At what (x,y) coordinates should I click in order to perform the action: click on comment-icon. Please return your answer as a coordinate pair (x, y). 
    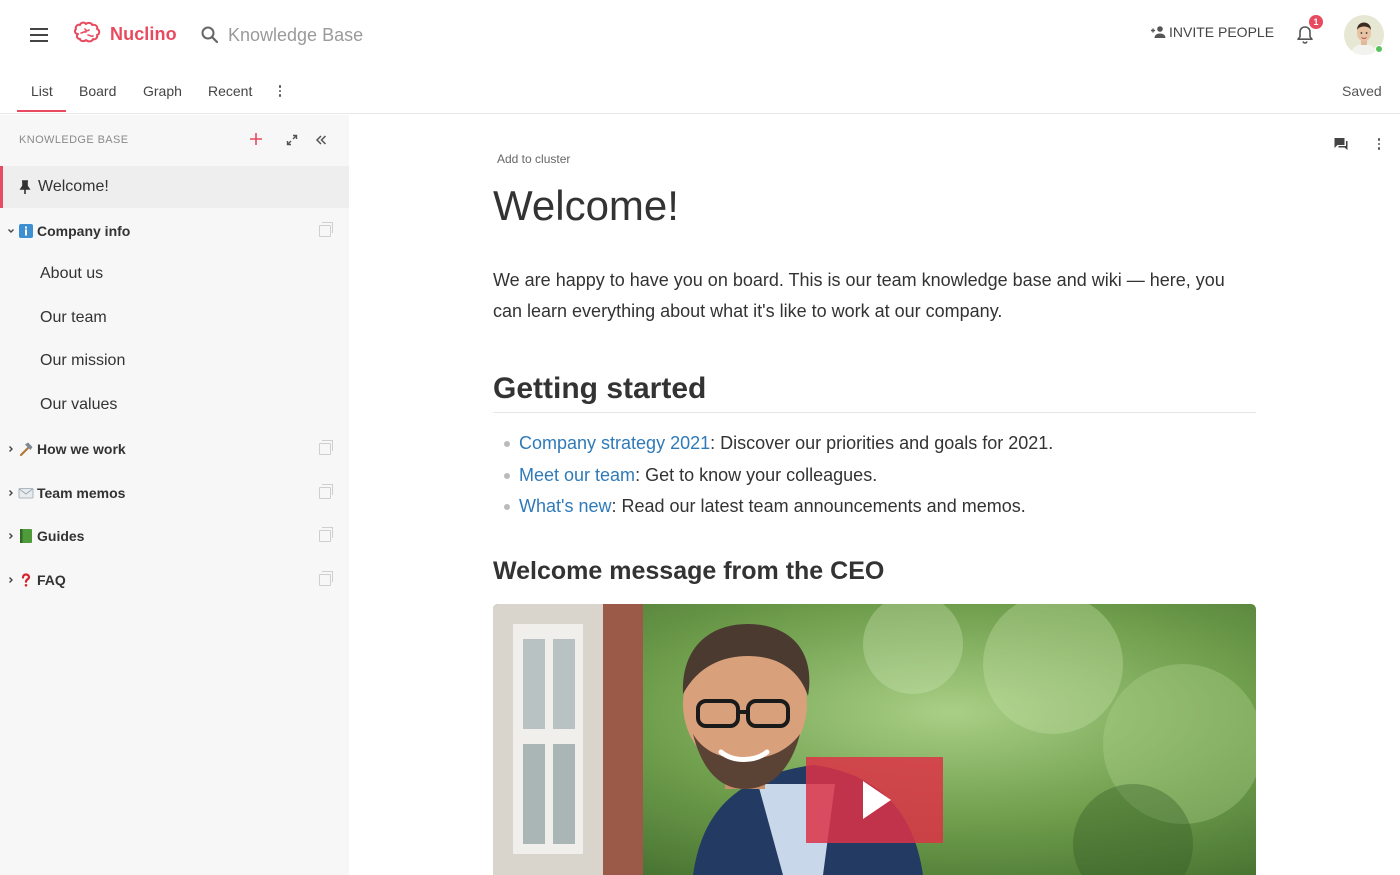
    Looking at the image, I should click on (1341, 144).